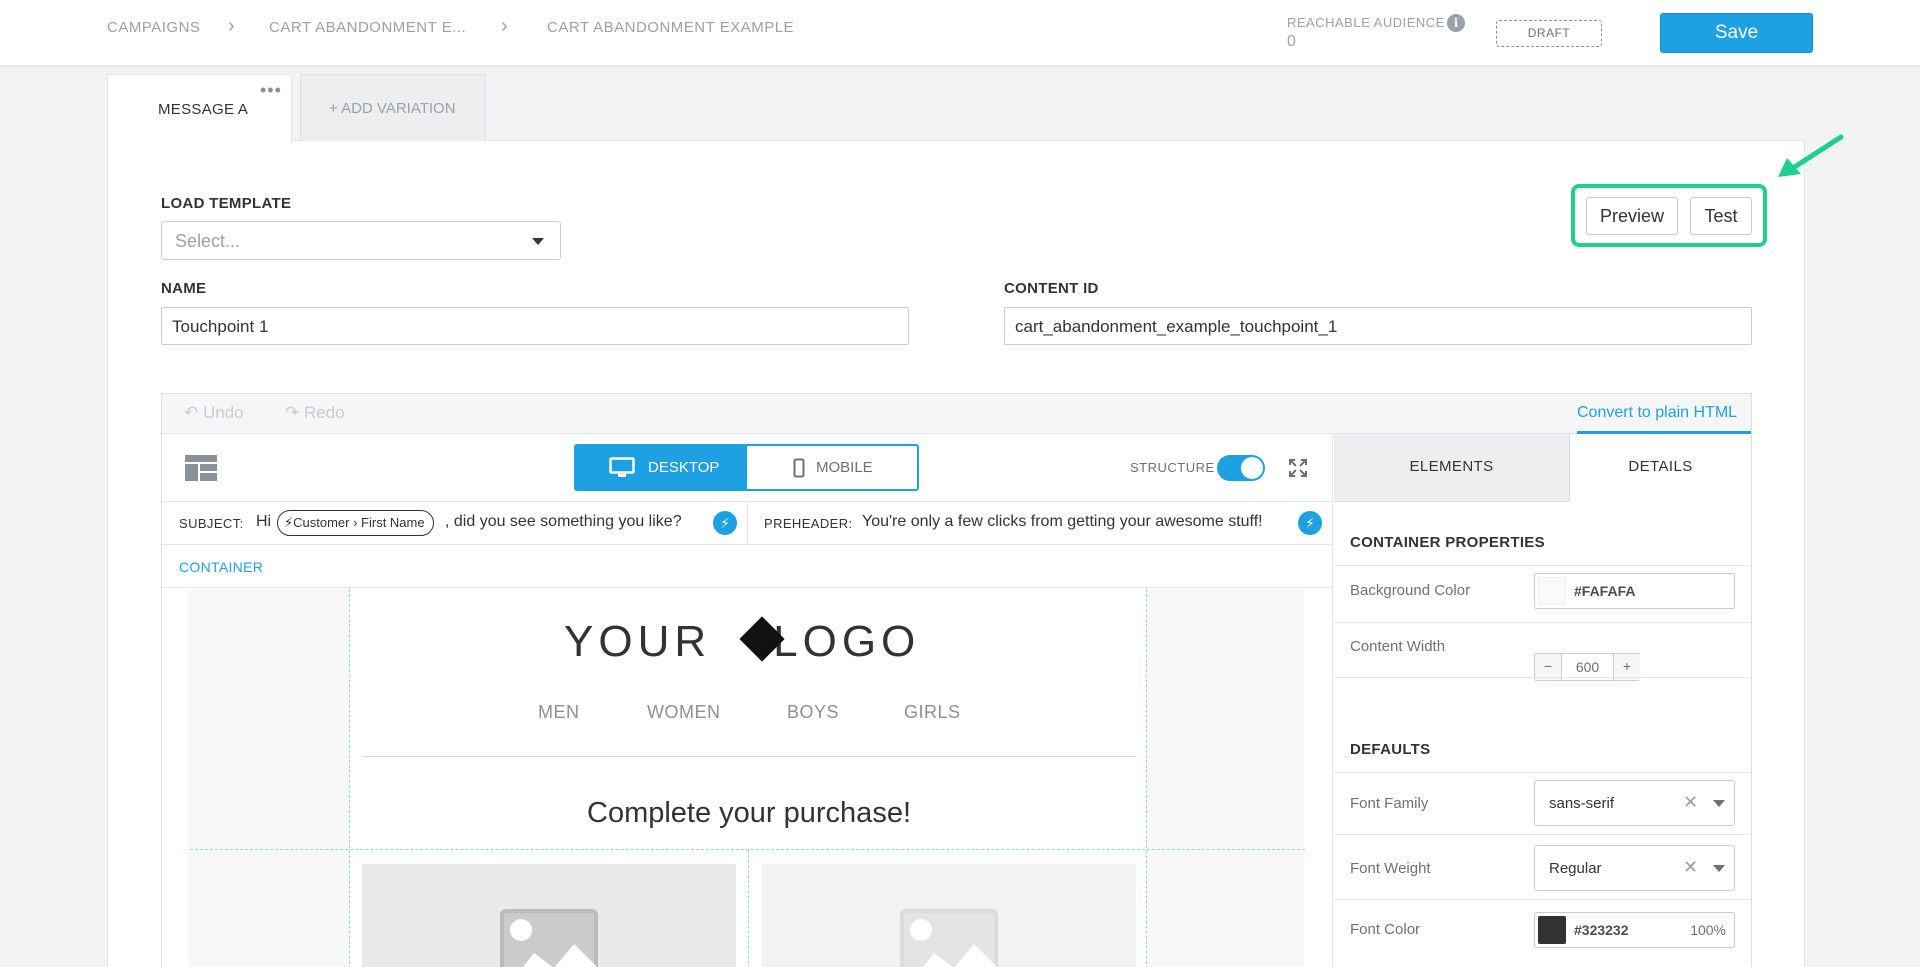 This screenshot has width=1920, height=967. I want to click on history-bar: ↶ Undo ↷ Redo Convert to plain HTML, so click(956, 414).